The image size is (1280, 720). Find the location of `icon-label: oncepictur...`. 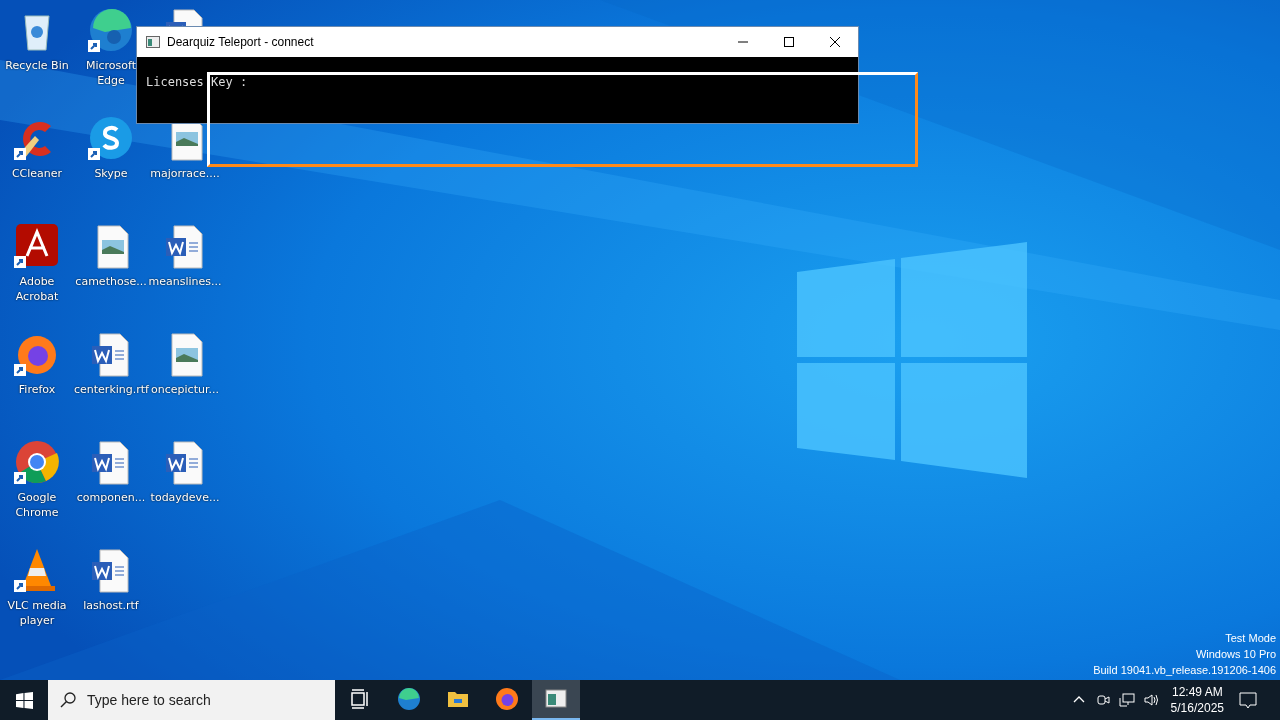

icon-label: oncepictur... is located at coordinates (185, 389).